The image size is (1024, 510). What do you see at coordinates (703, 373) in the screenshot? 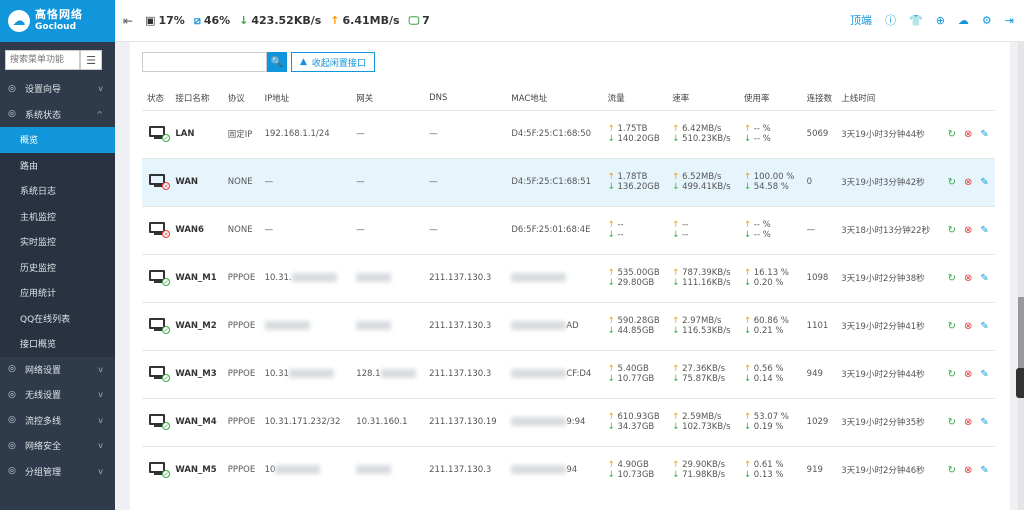
I see `rate-cell: ↑ 27.36KB/s ↓ 75.87KB/s` at bounding box center [703, 373].